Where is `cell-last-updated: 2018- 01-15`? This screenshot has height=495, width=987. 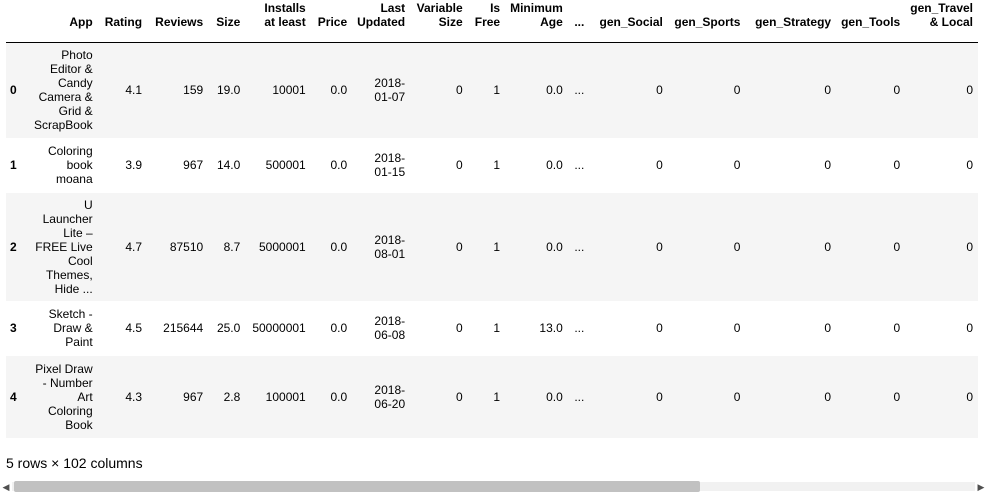
cell-last-updated: 2018- 01-15 is located at coordinates (390, 165).